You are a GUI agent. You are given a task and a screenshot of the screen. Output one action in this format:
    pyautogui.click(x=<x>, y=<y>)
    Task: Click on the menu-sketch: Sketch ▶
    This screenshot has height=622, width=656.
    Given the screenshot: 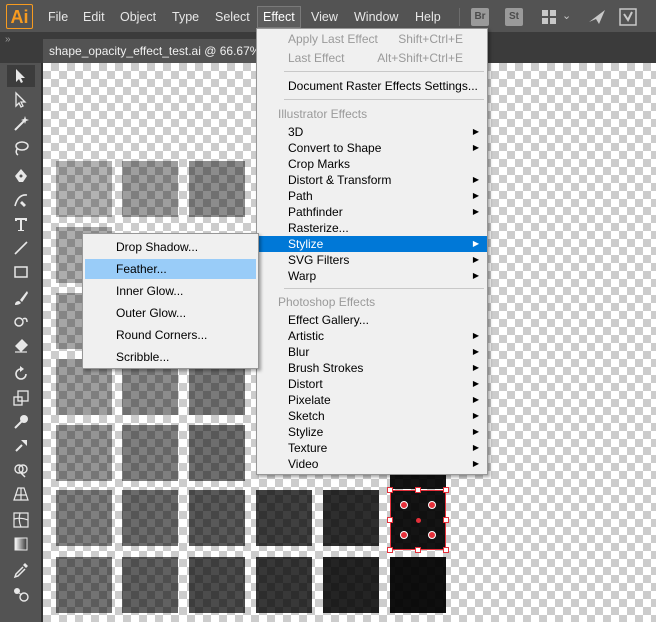 What is the action you would take?
    pyautogui.click(x=372, y=416)
    